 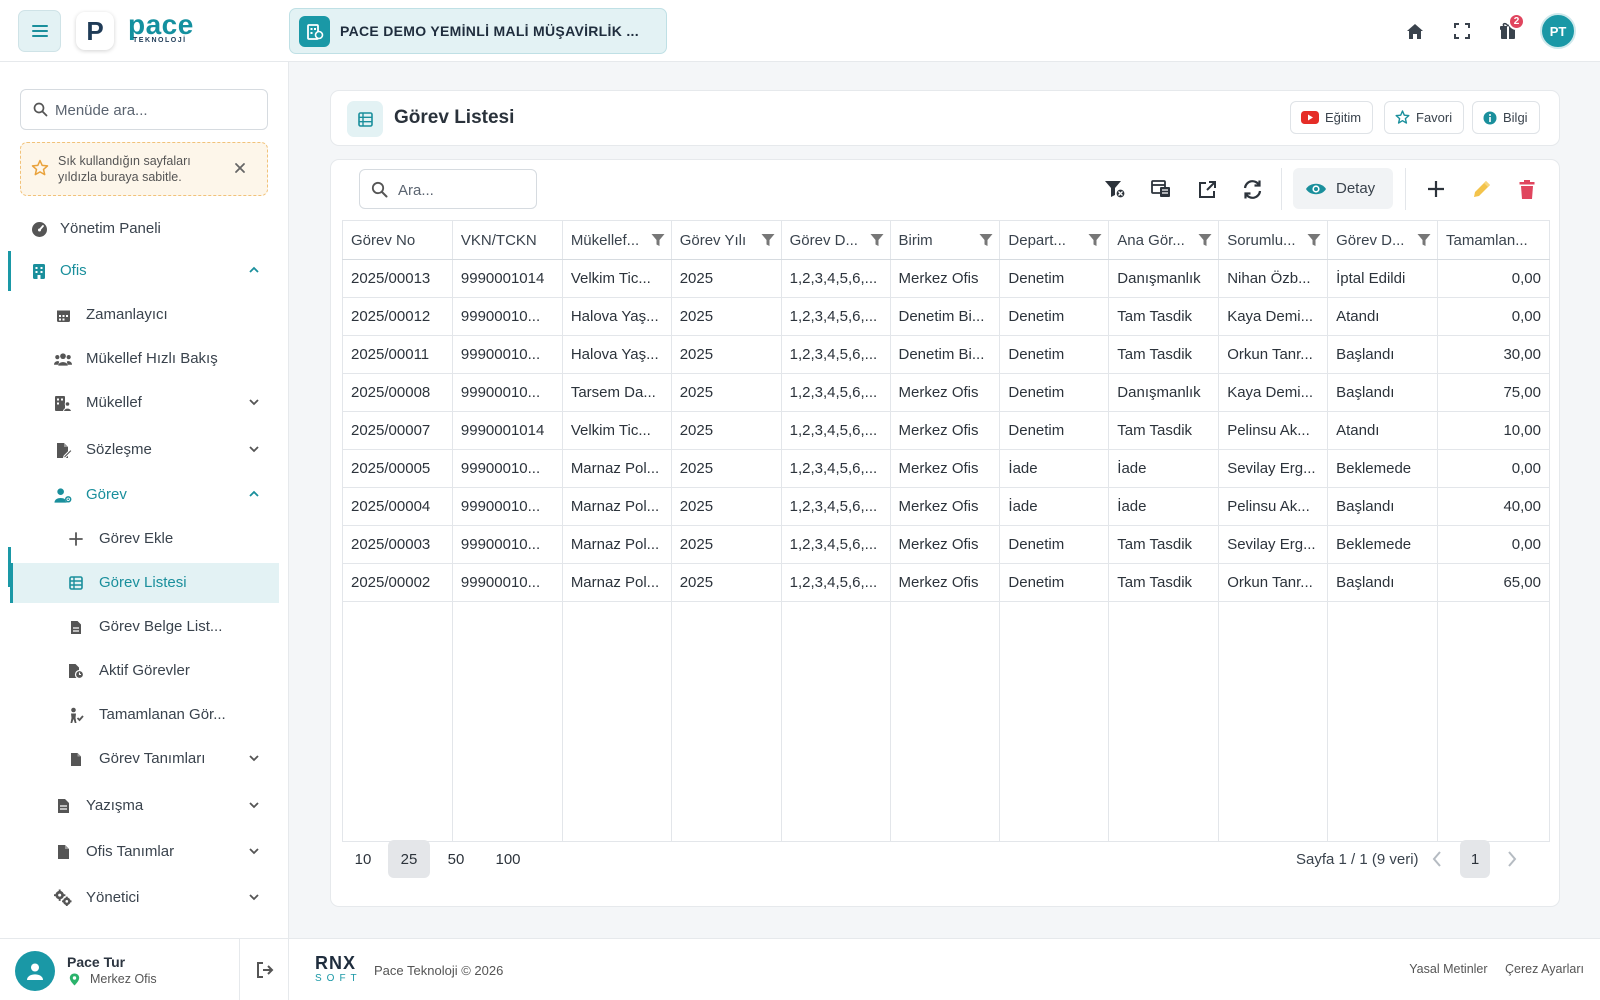 I want to click on user-avatar-icon, so click(x=35, y=971).